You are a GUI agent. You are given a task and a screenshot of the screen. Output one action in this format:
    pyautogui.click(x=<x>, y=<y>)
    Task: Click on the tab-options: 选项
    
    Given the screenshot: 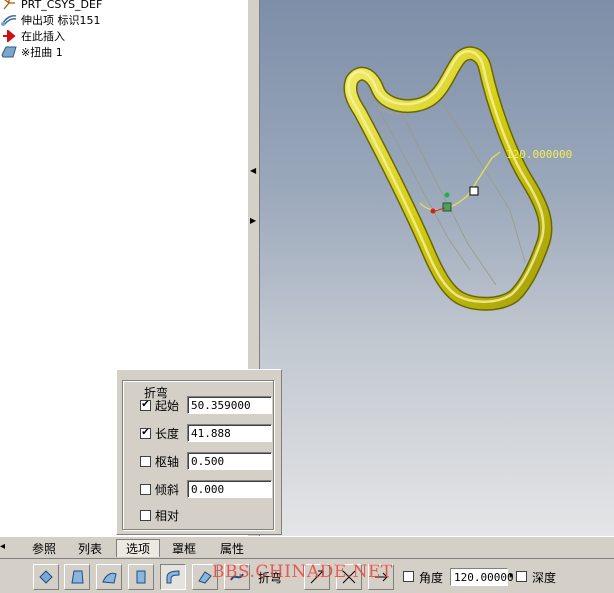 What is the action you would take?
    pyautogui.click(x=138, y=548)
    